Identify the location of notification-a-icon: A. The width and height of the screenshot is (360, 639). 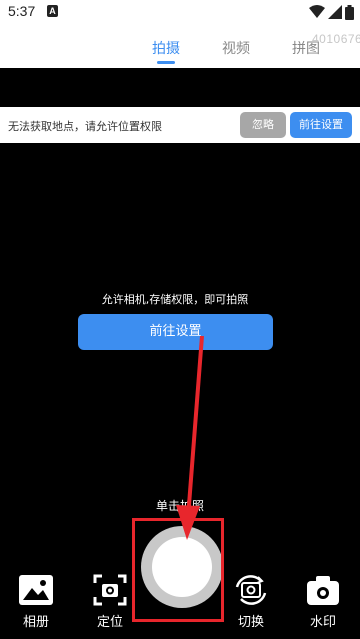
(52, 11).